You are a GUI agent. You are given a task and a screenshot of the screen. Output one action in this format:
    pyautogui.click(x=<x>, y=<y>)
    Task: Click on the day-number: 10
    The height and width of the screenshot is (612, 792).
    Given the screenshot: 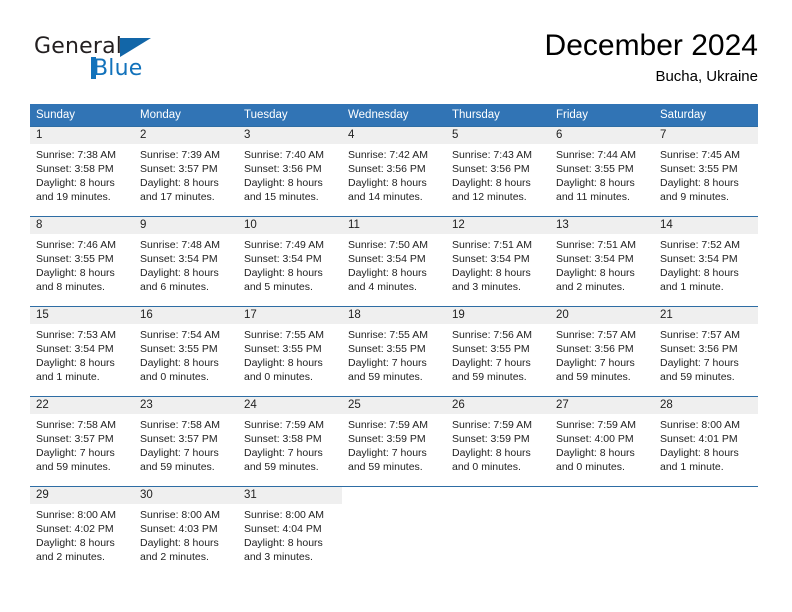 What is the action you would take?
    pyautogui.click(x=290, y=225)
    